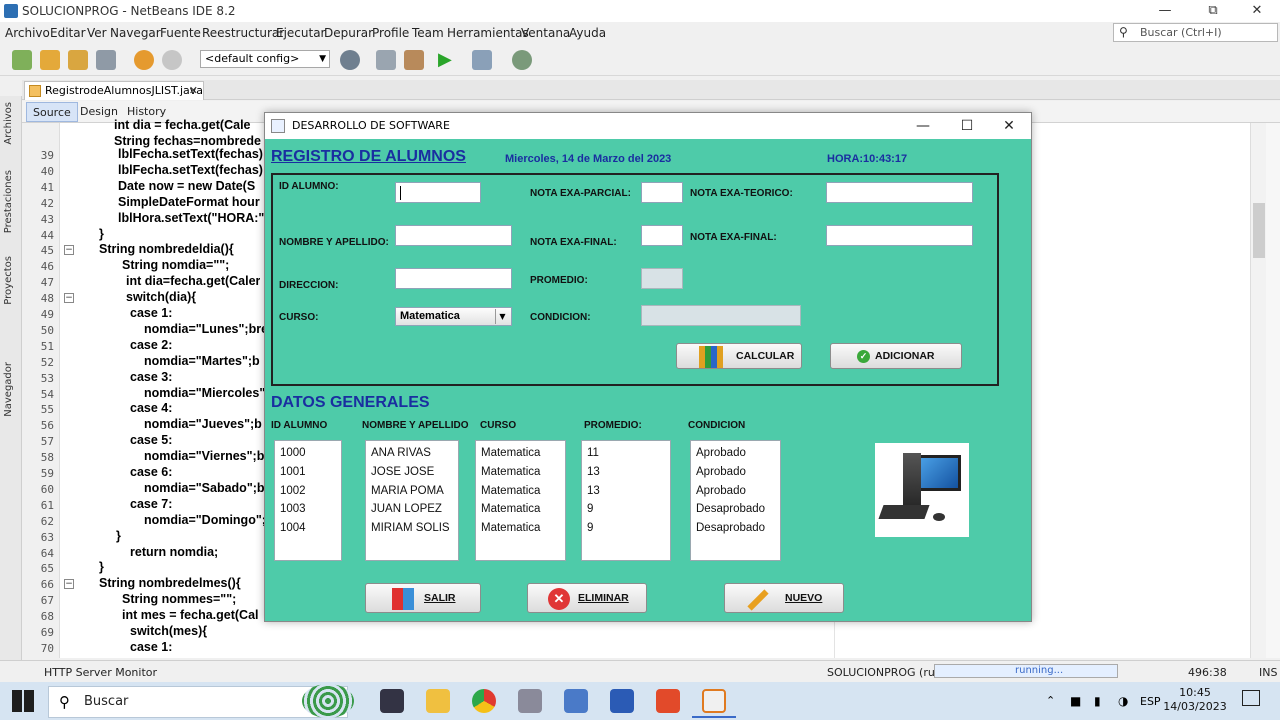 This screenshot has height=720, width=1280. Describe the element at coordinates (204, 456) in the screenshot. I see `code-line: nomdia="Viernes";b` at that location.